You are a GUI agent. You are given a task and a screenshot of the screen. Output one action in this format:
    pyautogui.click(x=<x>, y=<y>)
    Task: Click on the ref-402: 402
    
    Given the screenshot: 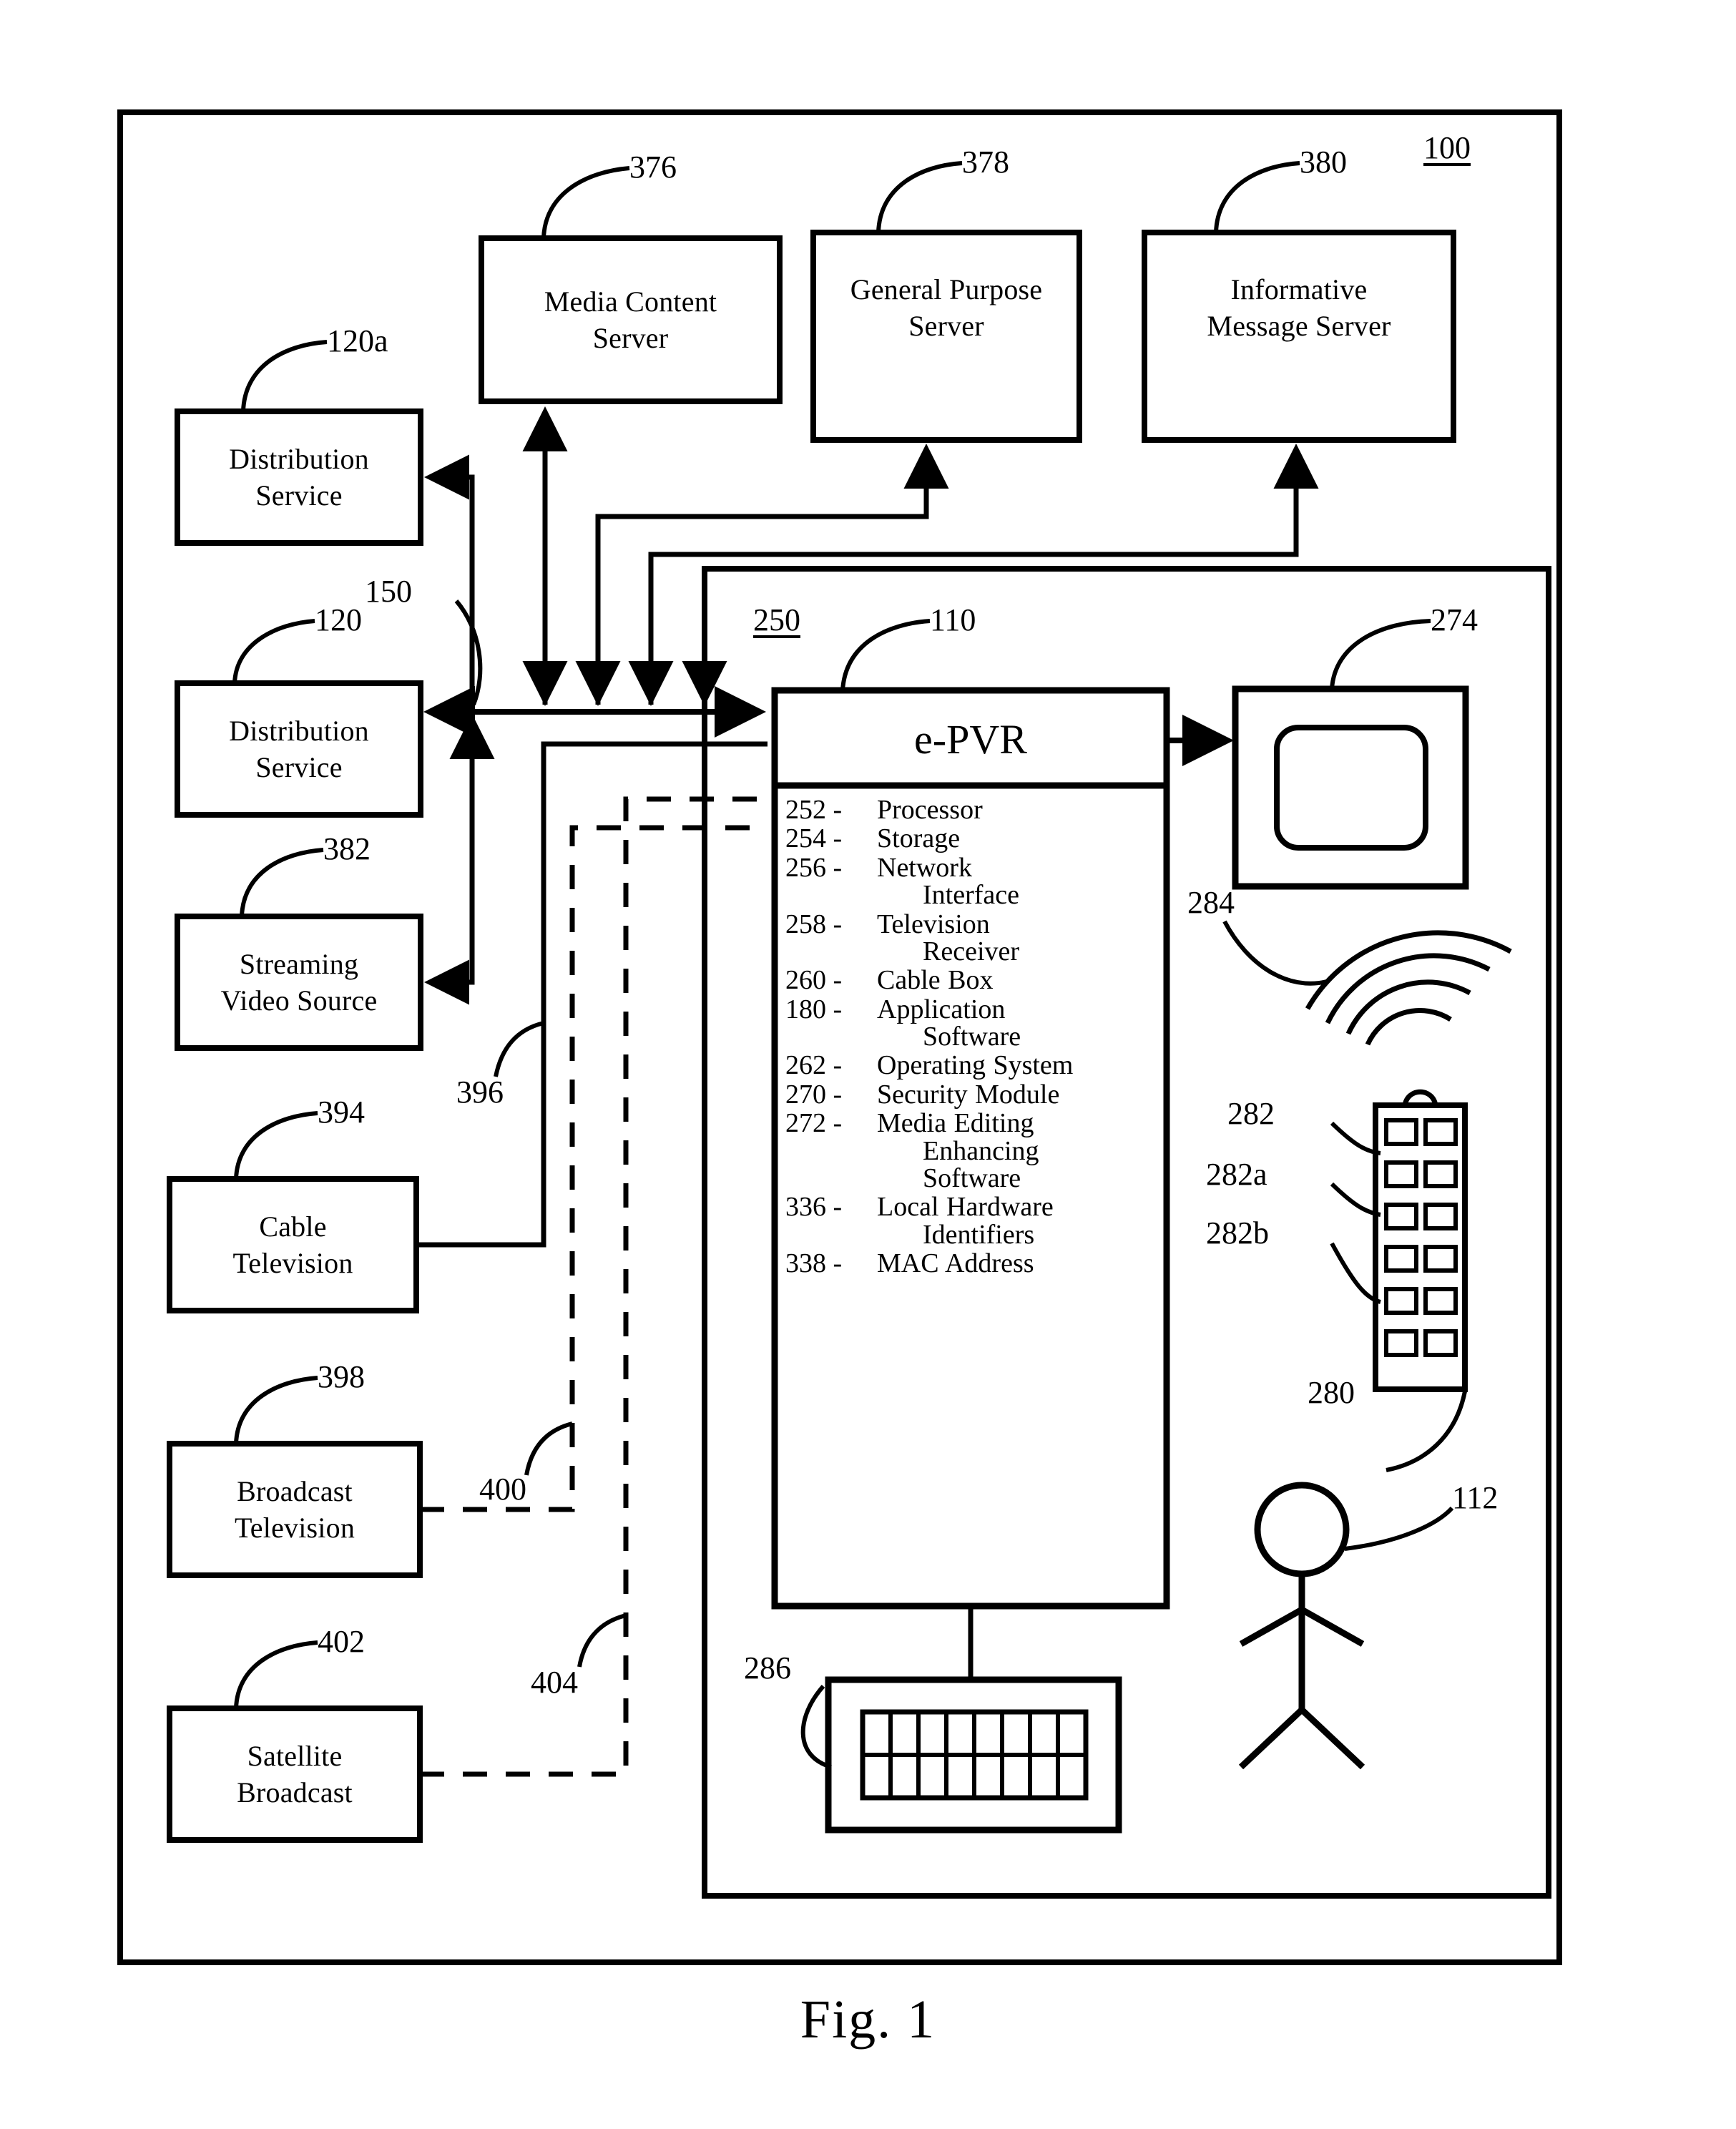 What is the action you would take?
    pyautogui.click(x=341, y=1641)
    